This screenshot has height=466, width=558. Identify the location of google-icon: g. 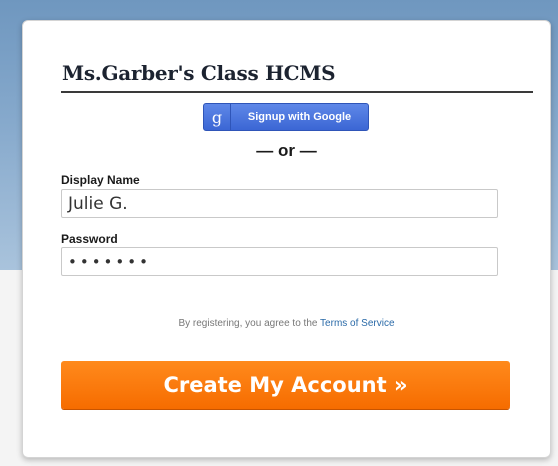
(217, 117).